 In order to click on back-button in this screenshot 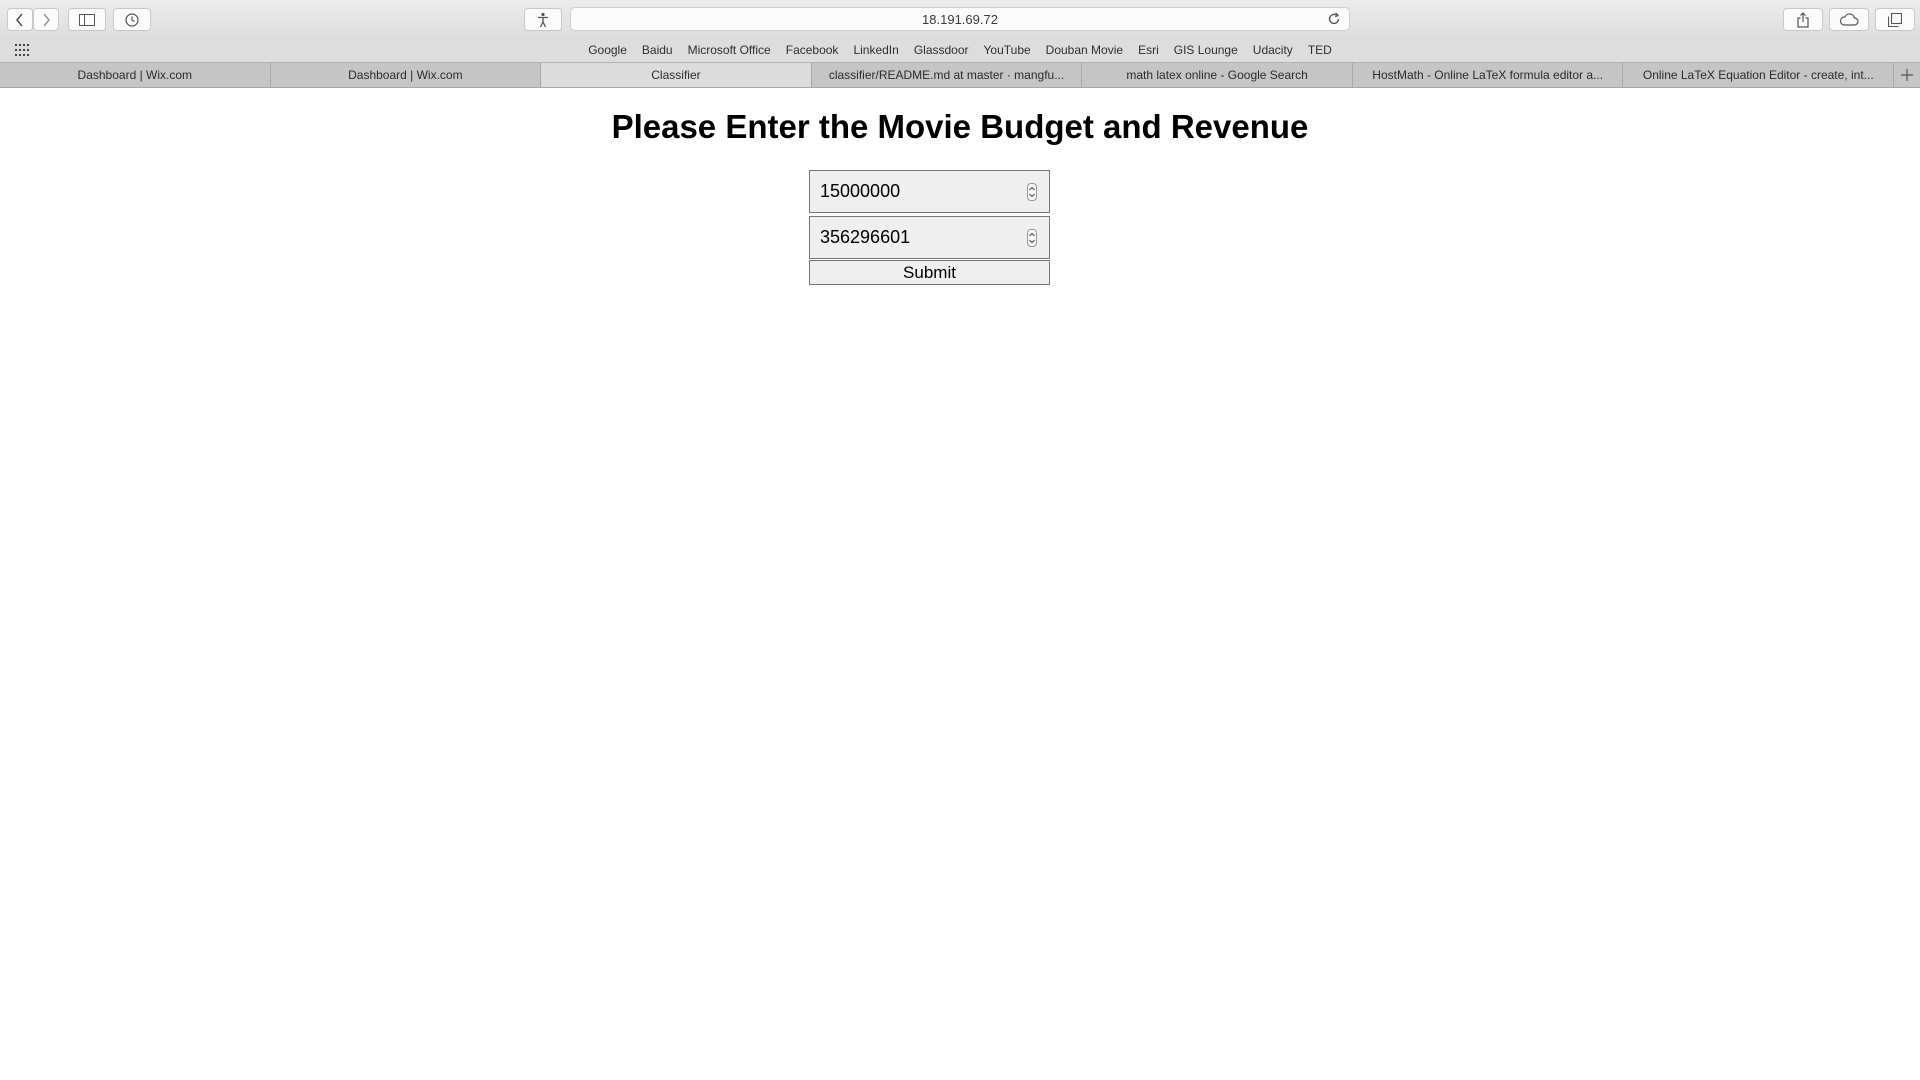, I will do `click(20, 19)`.